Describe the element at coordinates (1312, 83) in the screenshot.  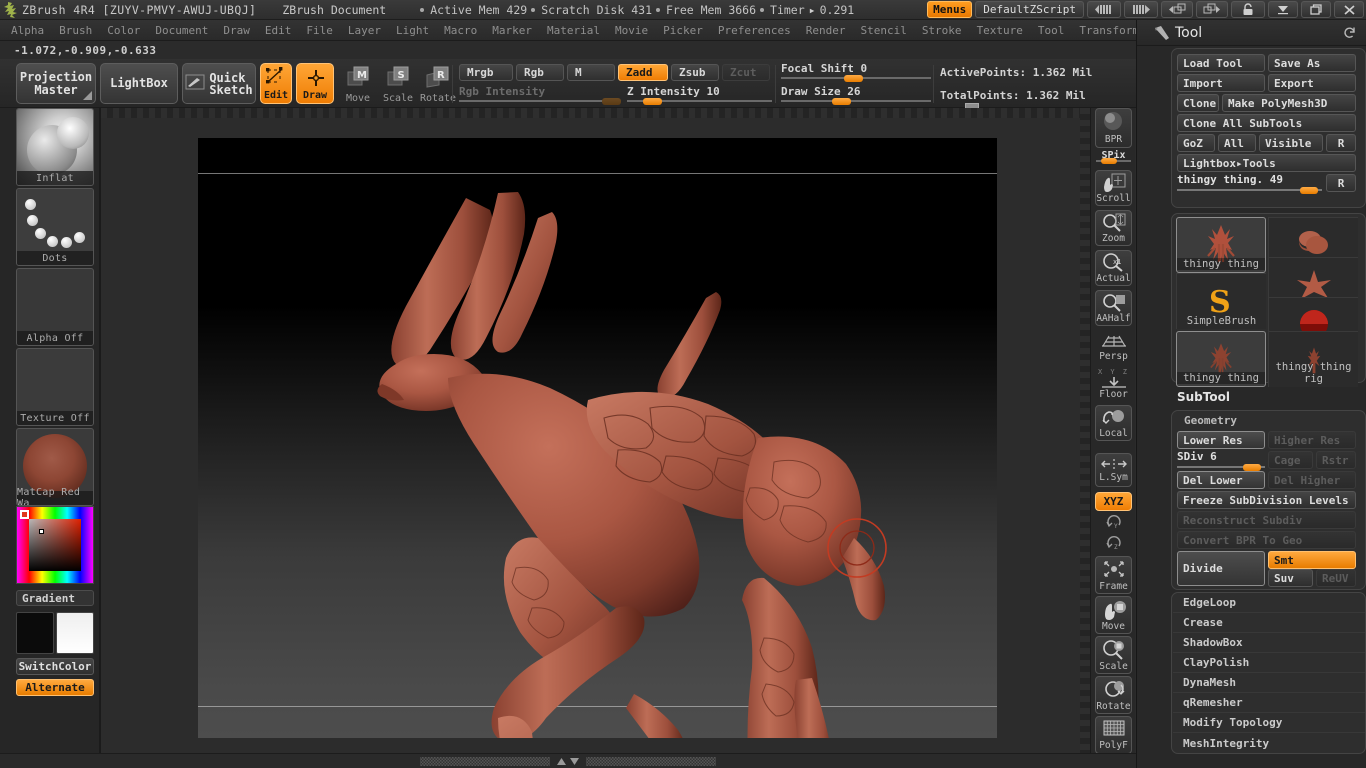
I see `export-button: Export` at that location.